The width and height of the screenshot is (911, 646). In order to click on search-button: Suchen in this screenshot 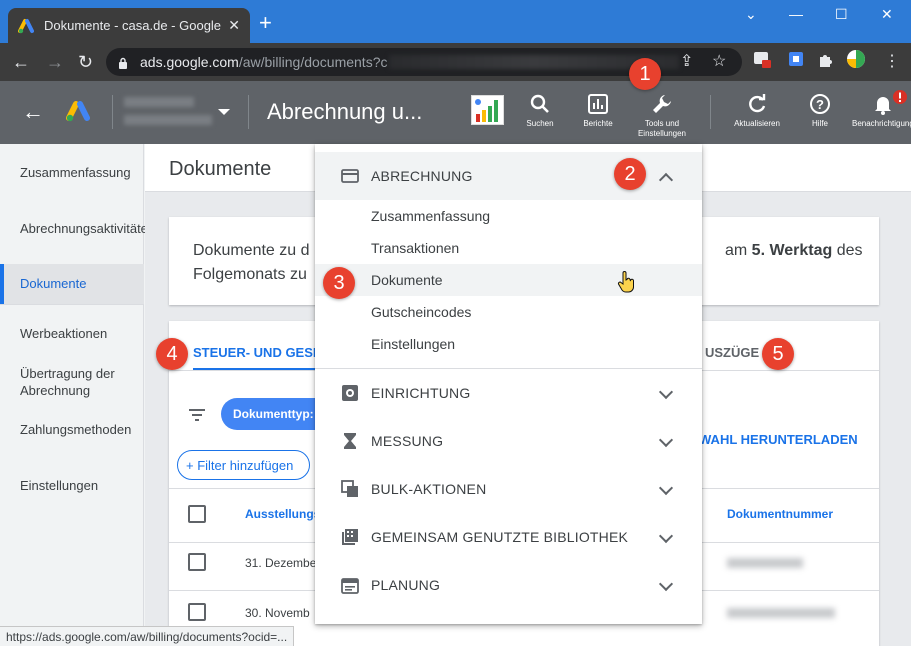, I will do `click(540, 111)`.